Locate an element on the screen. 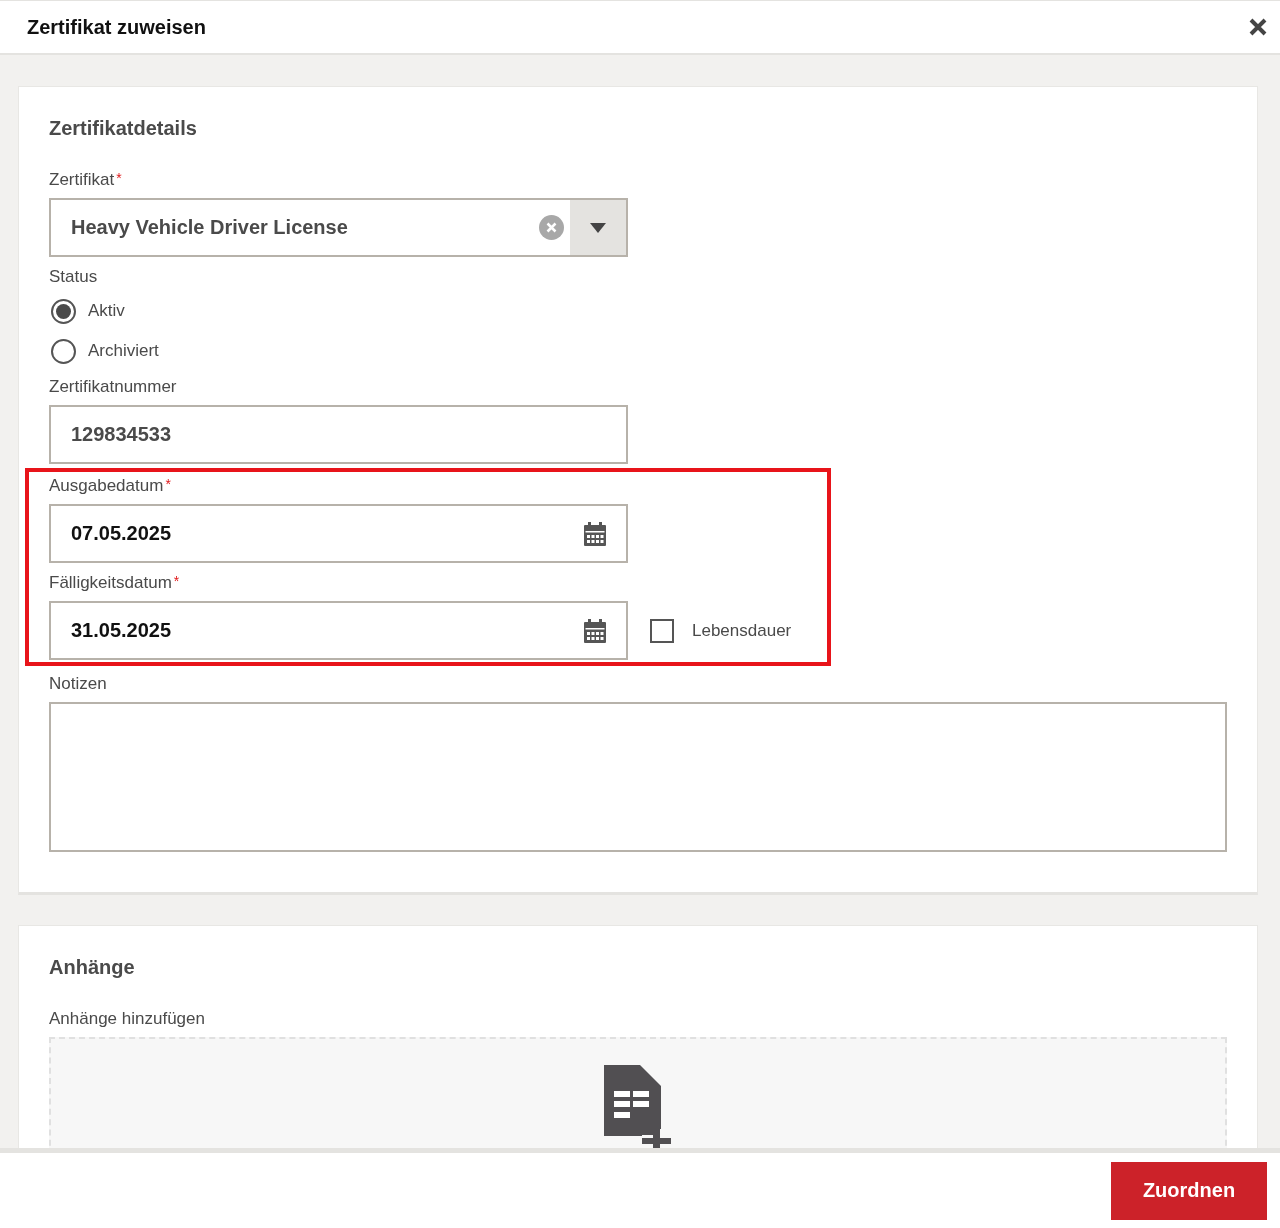 The image size is (1280, 1228). close-icon is located at coordinates (1258, 27).